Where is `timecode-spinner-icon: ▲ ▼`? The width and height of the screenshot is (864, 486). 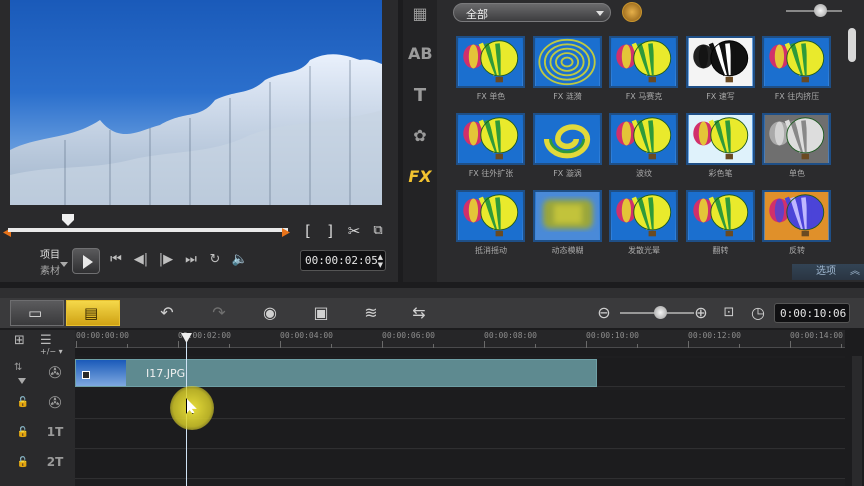
timecode-spinner-icon: ▲ ▼ is located at coordinates (380, 261).